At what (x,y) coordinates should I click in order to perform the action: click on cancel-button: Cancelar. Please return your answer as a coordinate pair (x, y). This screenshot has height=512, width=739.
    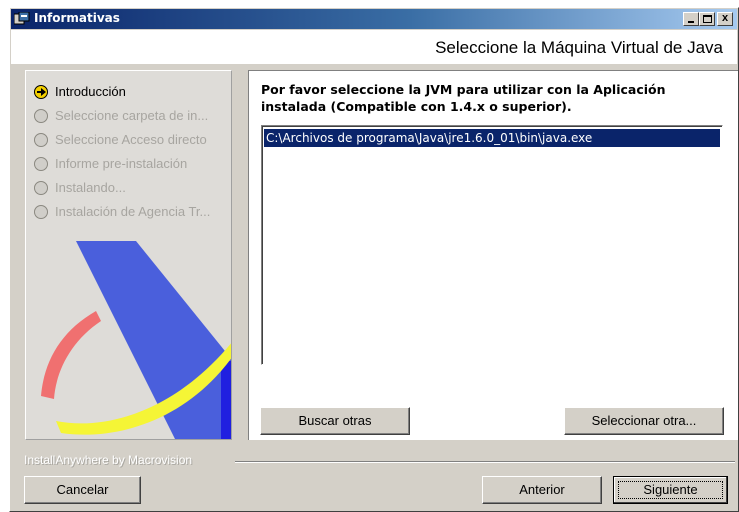
    Looking at the image, I should click on (82, 490).